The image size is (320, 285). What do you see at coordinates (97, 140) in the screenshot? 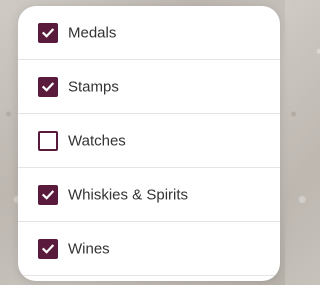
I see `filter-option-label: Watches` at bounding box center [97, 140].